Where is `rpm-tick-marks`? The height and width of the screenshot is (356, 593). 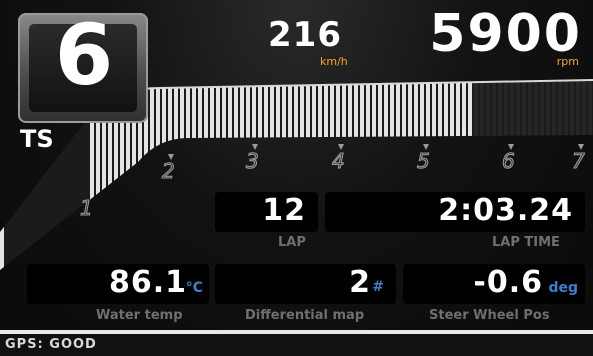 rpm-tick-marks is located at coordinates (376, 152).